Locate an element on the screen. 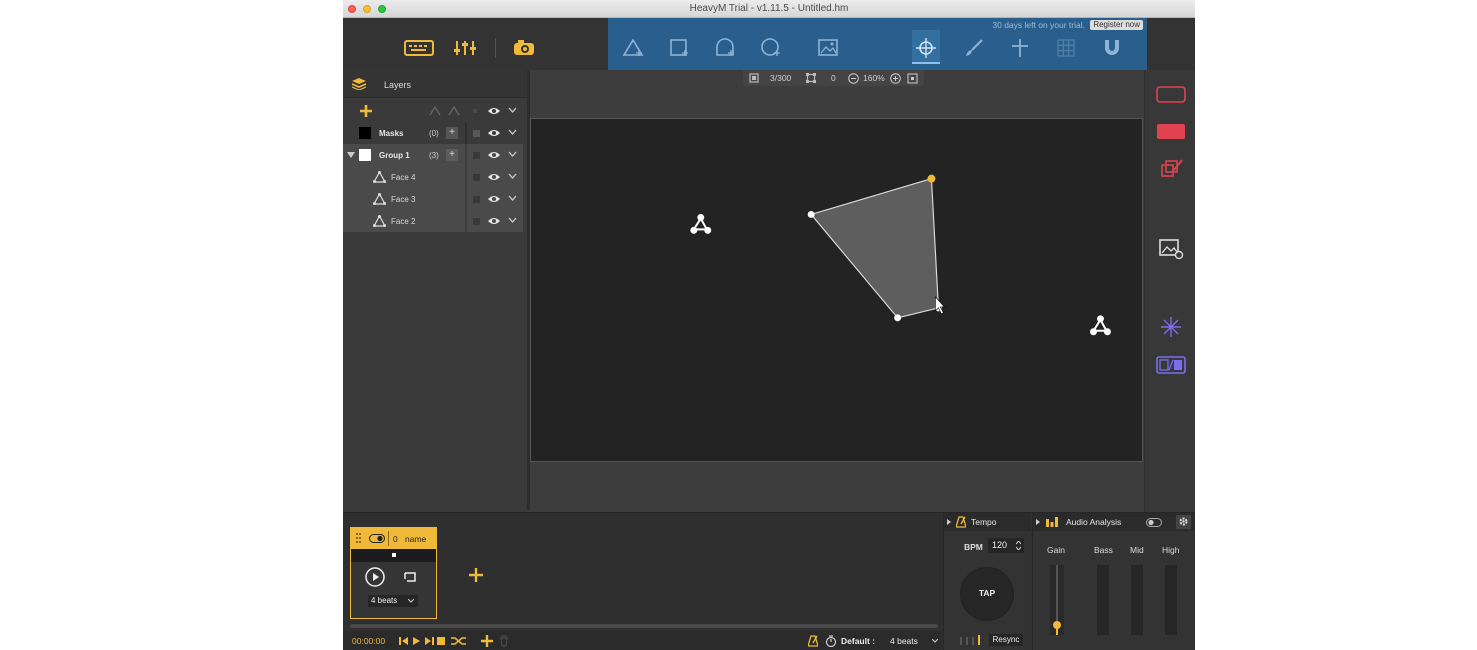  audio-header: Audio Analysis is located at coordinates (1114, 522).